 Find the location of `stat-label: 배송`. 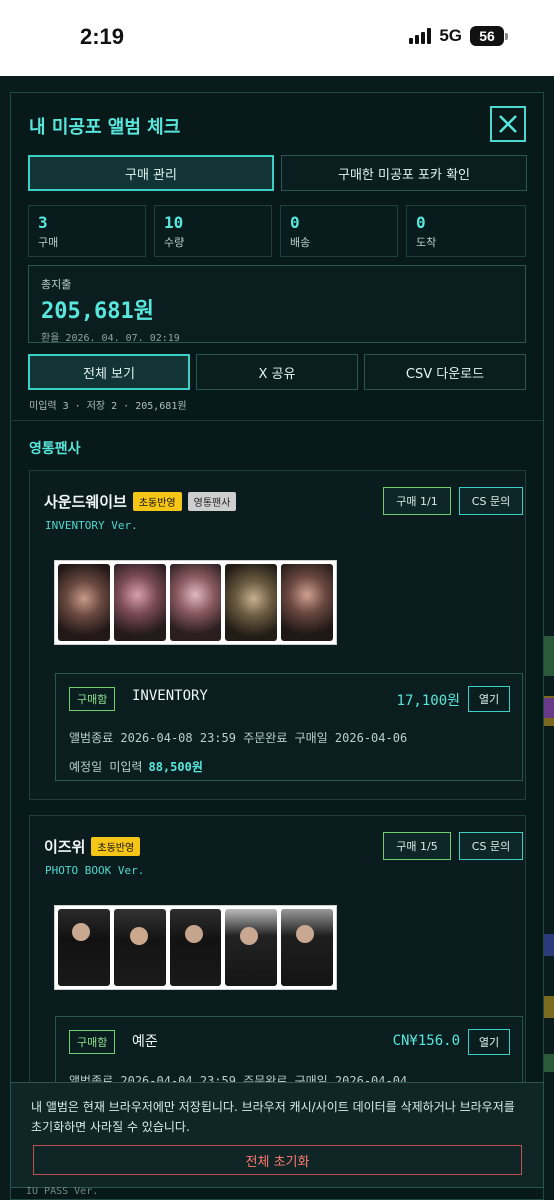

stat-label: 배송 is located at coordinates (300, 242).